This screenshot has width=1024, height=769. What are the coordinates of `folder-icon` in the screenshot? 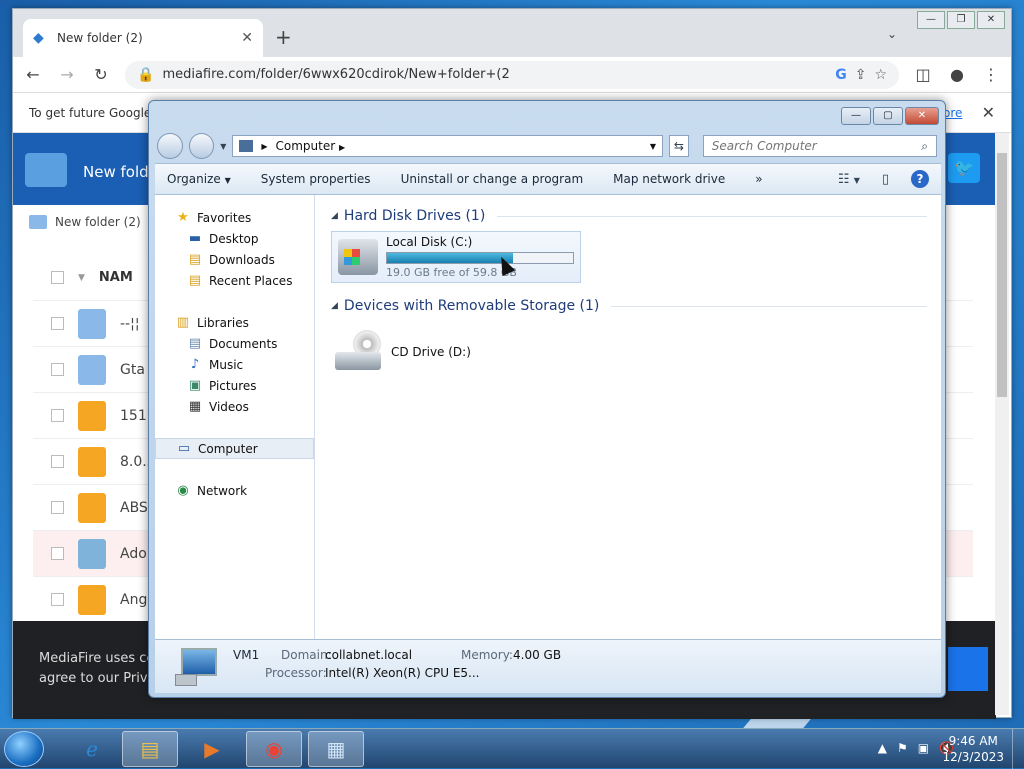 It's located at (46, 170).